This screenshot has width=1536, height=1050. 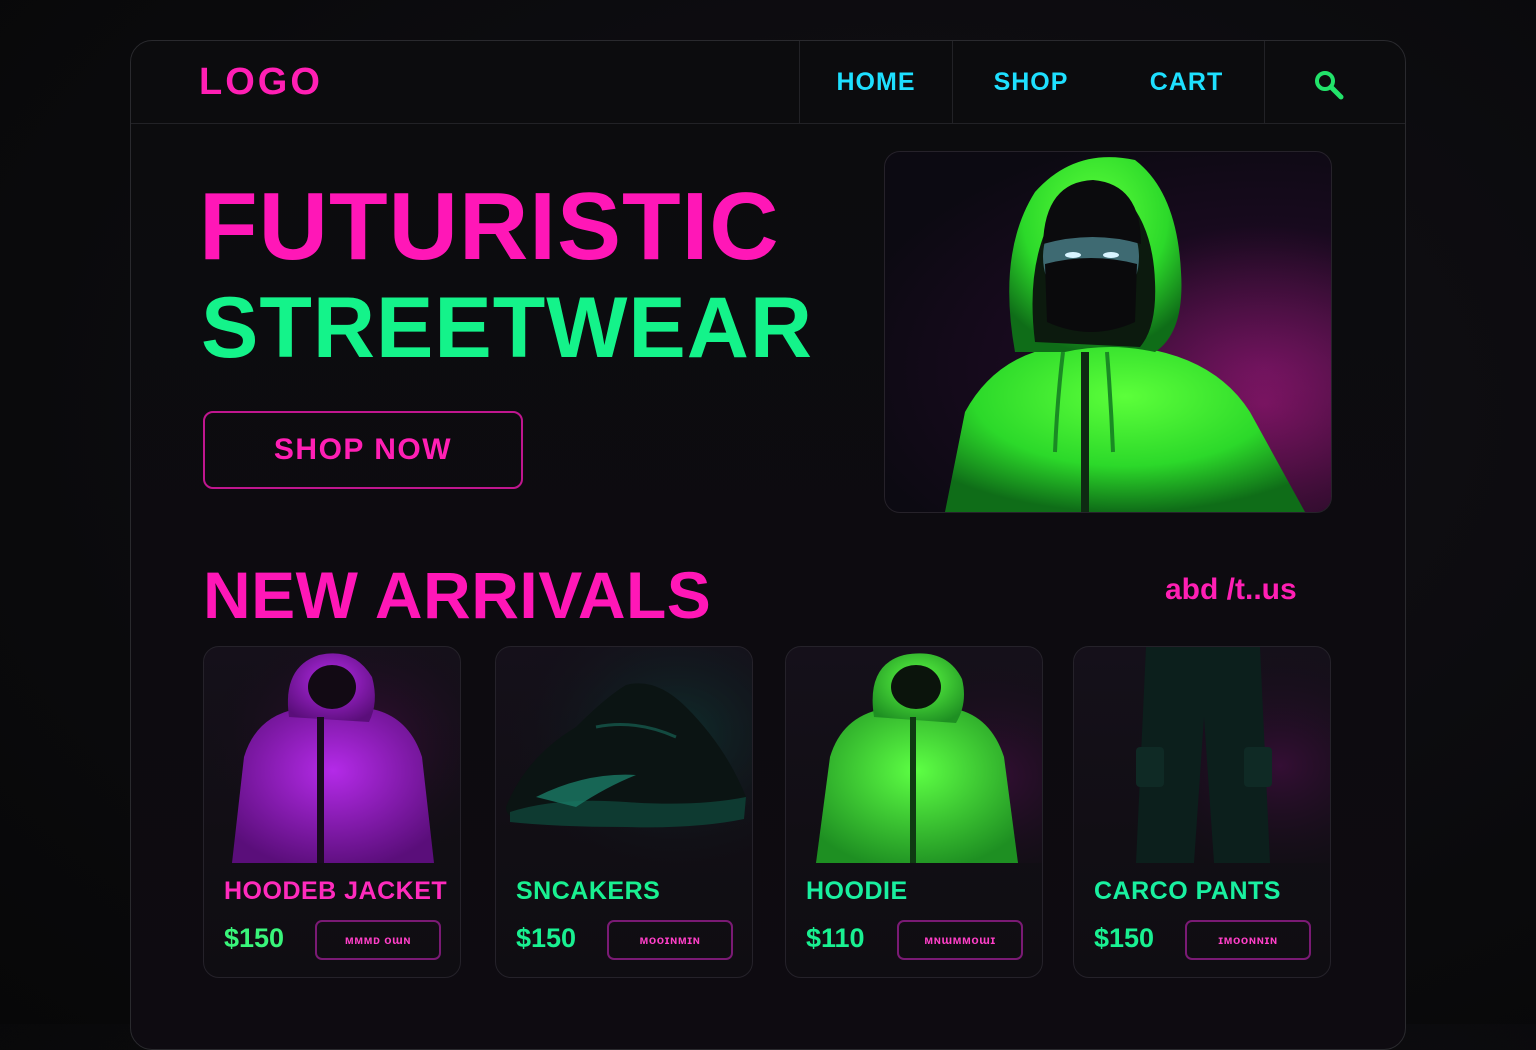 I want to click on product-card-hooded-jacket: HOODEB JACKET $150 ᴍᴍᴍᴅ ᴏɯɴ, so click(x=332, y=812).